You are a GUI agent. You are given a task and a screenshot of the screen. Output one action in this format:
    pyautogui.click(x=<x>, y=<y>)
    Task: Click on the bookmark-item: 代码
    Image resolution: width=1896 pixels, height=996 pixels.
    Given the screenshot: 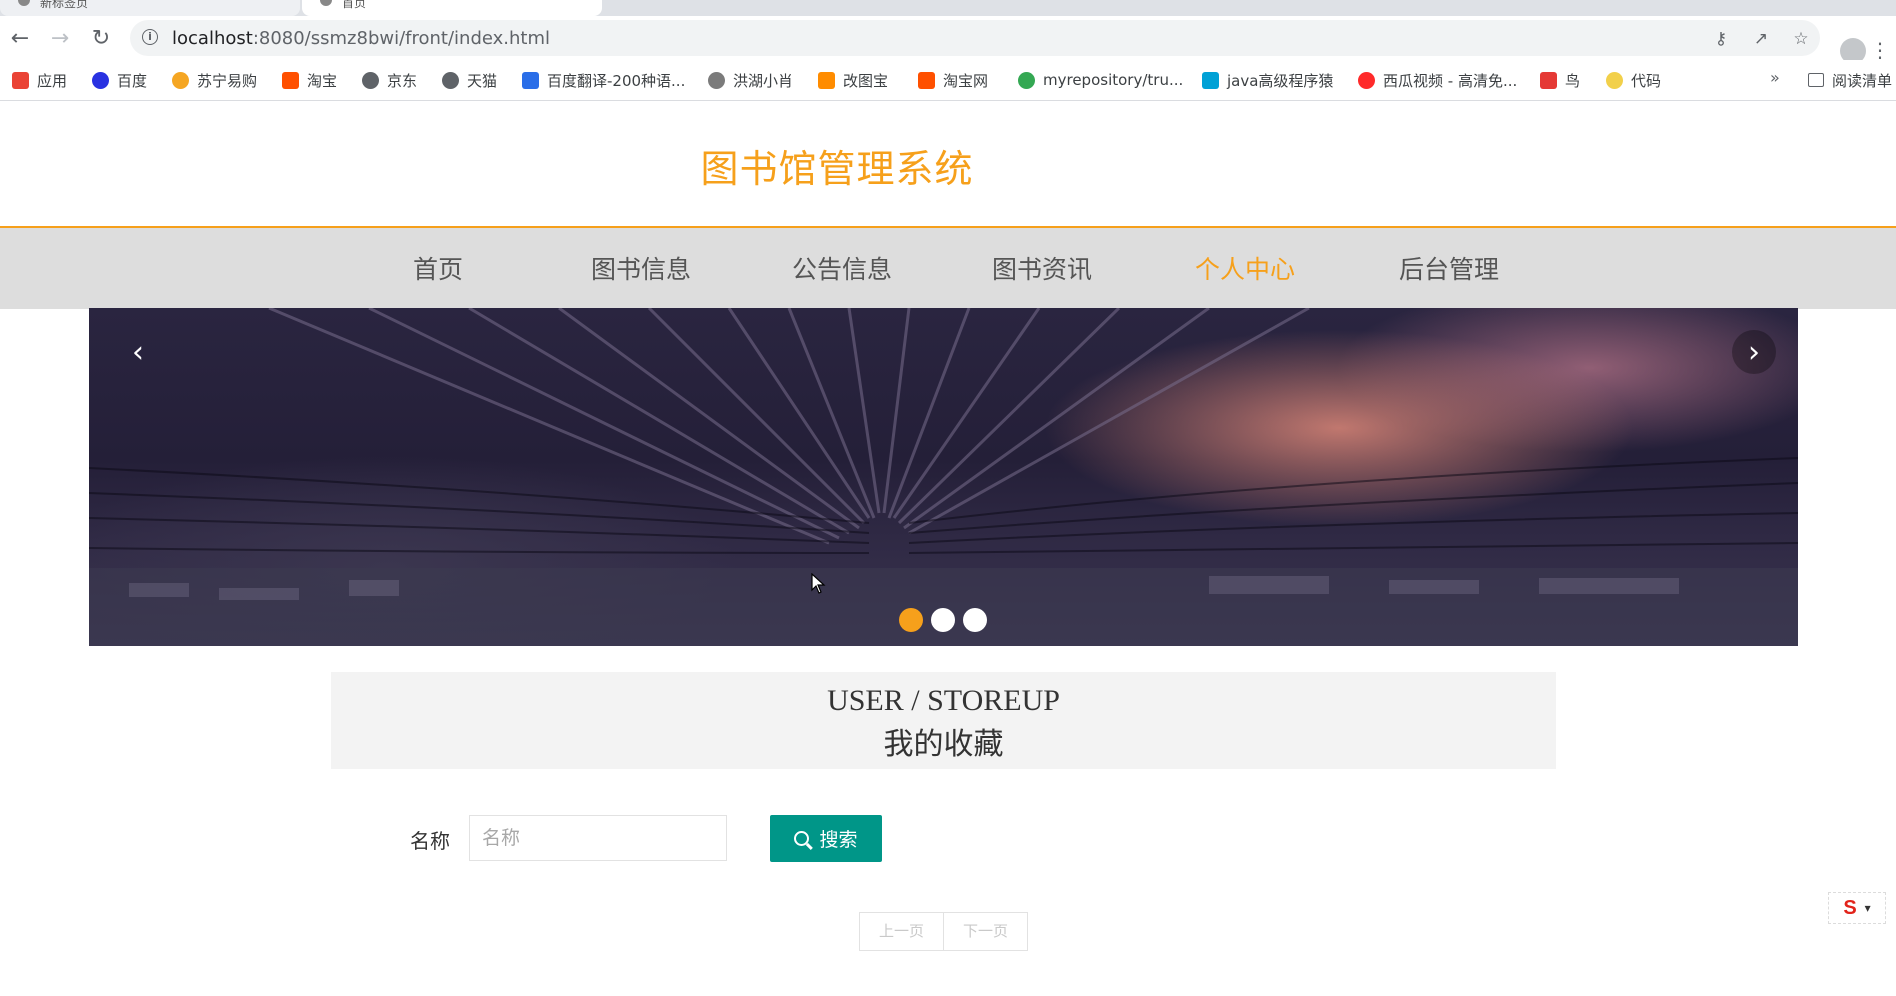 What is the action you would take?
    pyautogui.click(x=1633, y=80)
    